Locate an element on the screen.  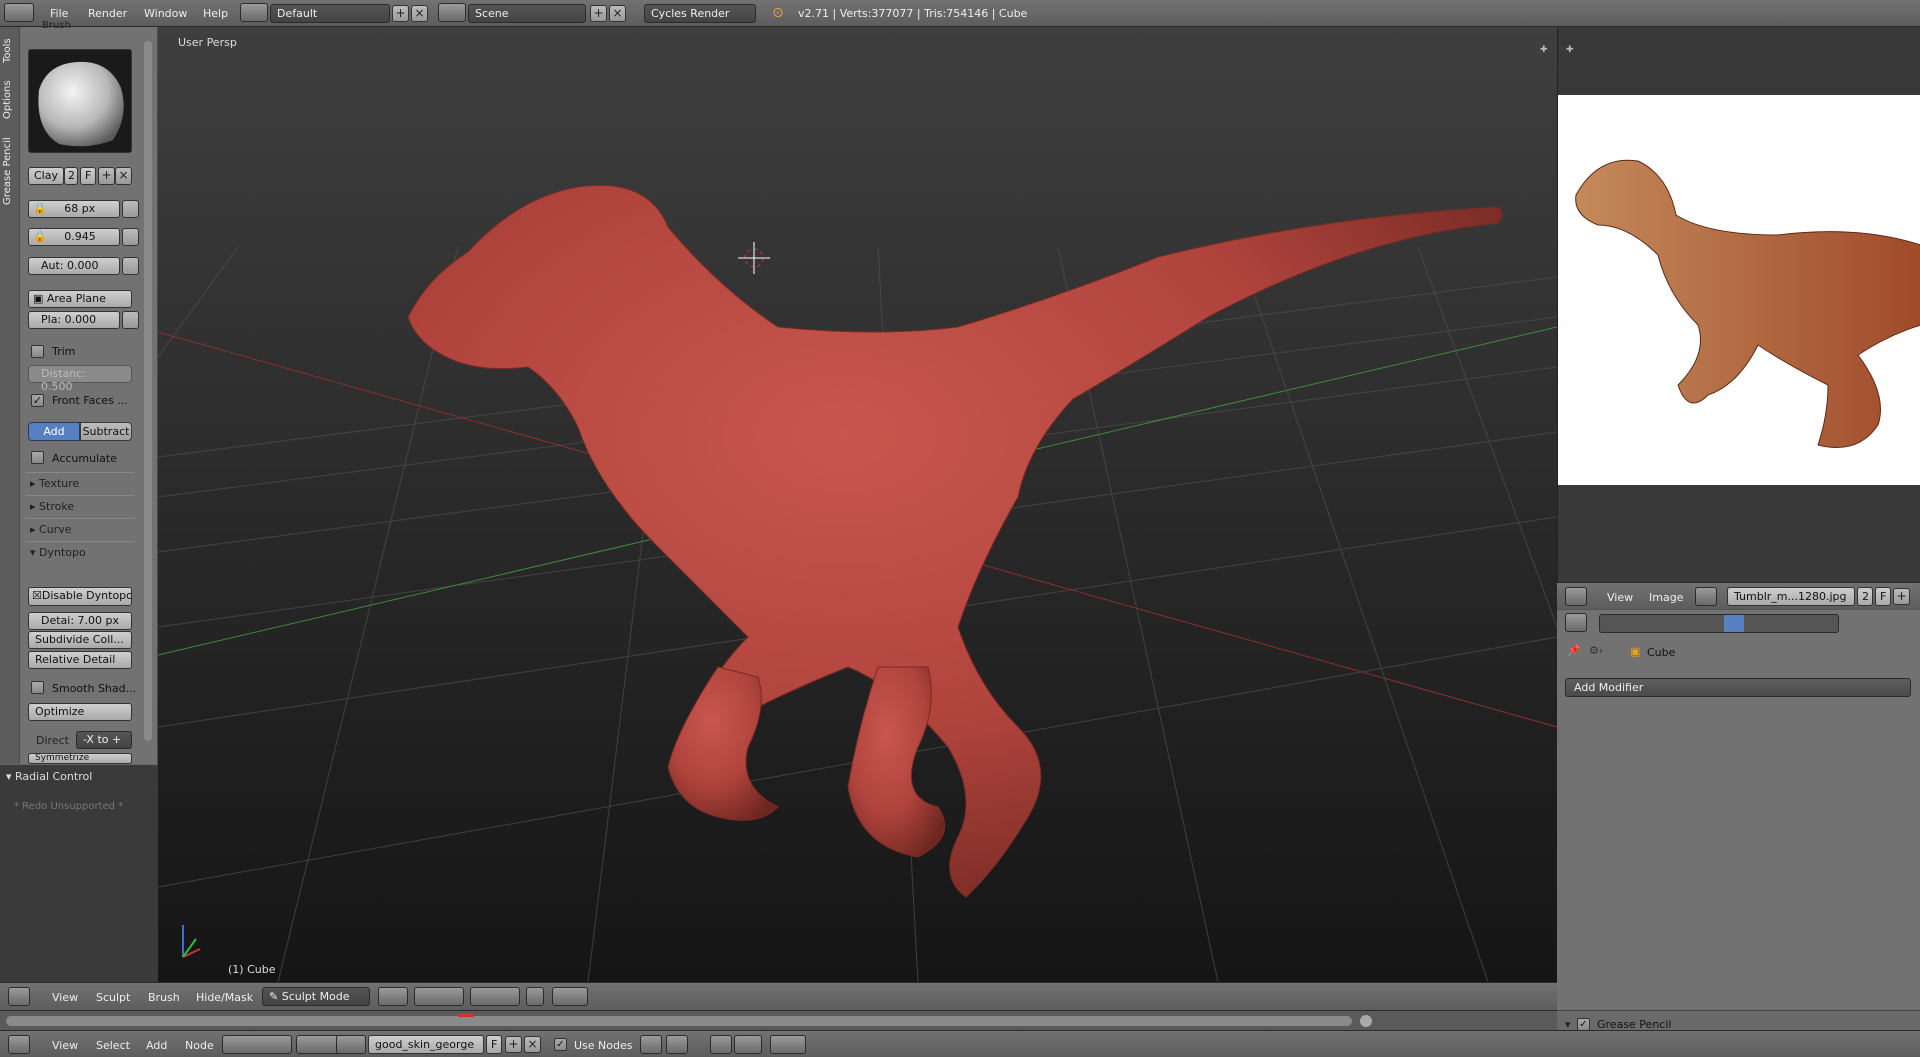
menu-image: Image is located at coordinates (1666, 597).